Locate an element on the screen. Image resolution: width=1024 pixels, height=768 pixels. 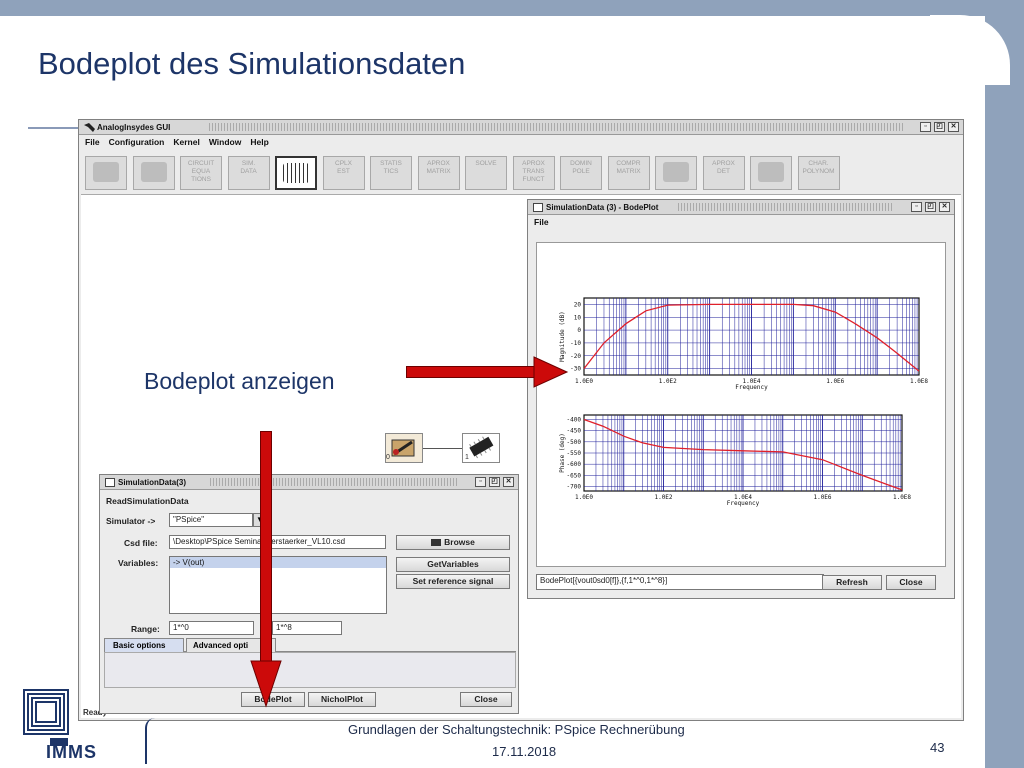
bode-title-bar: SimulationData (3) - BodePlot ▫ ◰ ✕ is located at coordinates (741, 207).